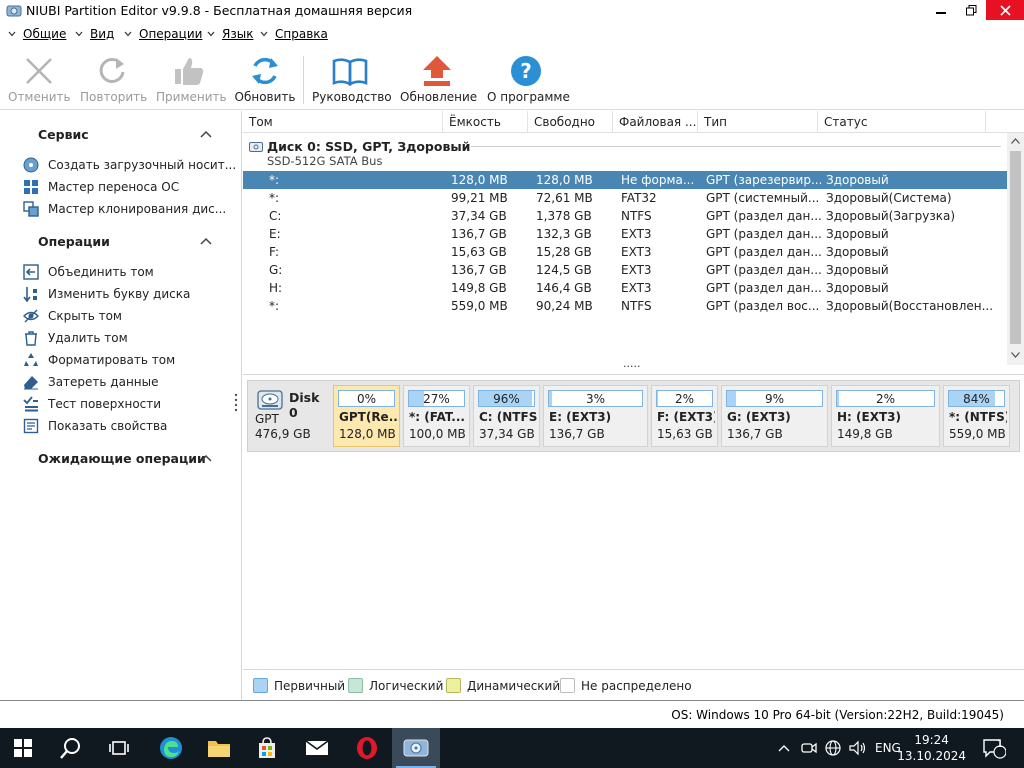 The height and width of the screenshot is (768, 1024). I want to click on column-header-volume: Том, so click(343, 122).